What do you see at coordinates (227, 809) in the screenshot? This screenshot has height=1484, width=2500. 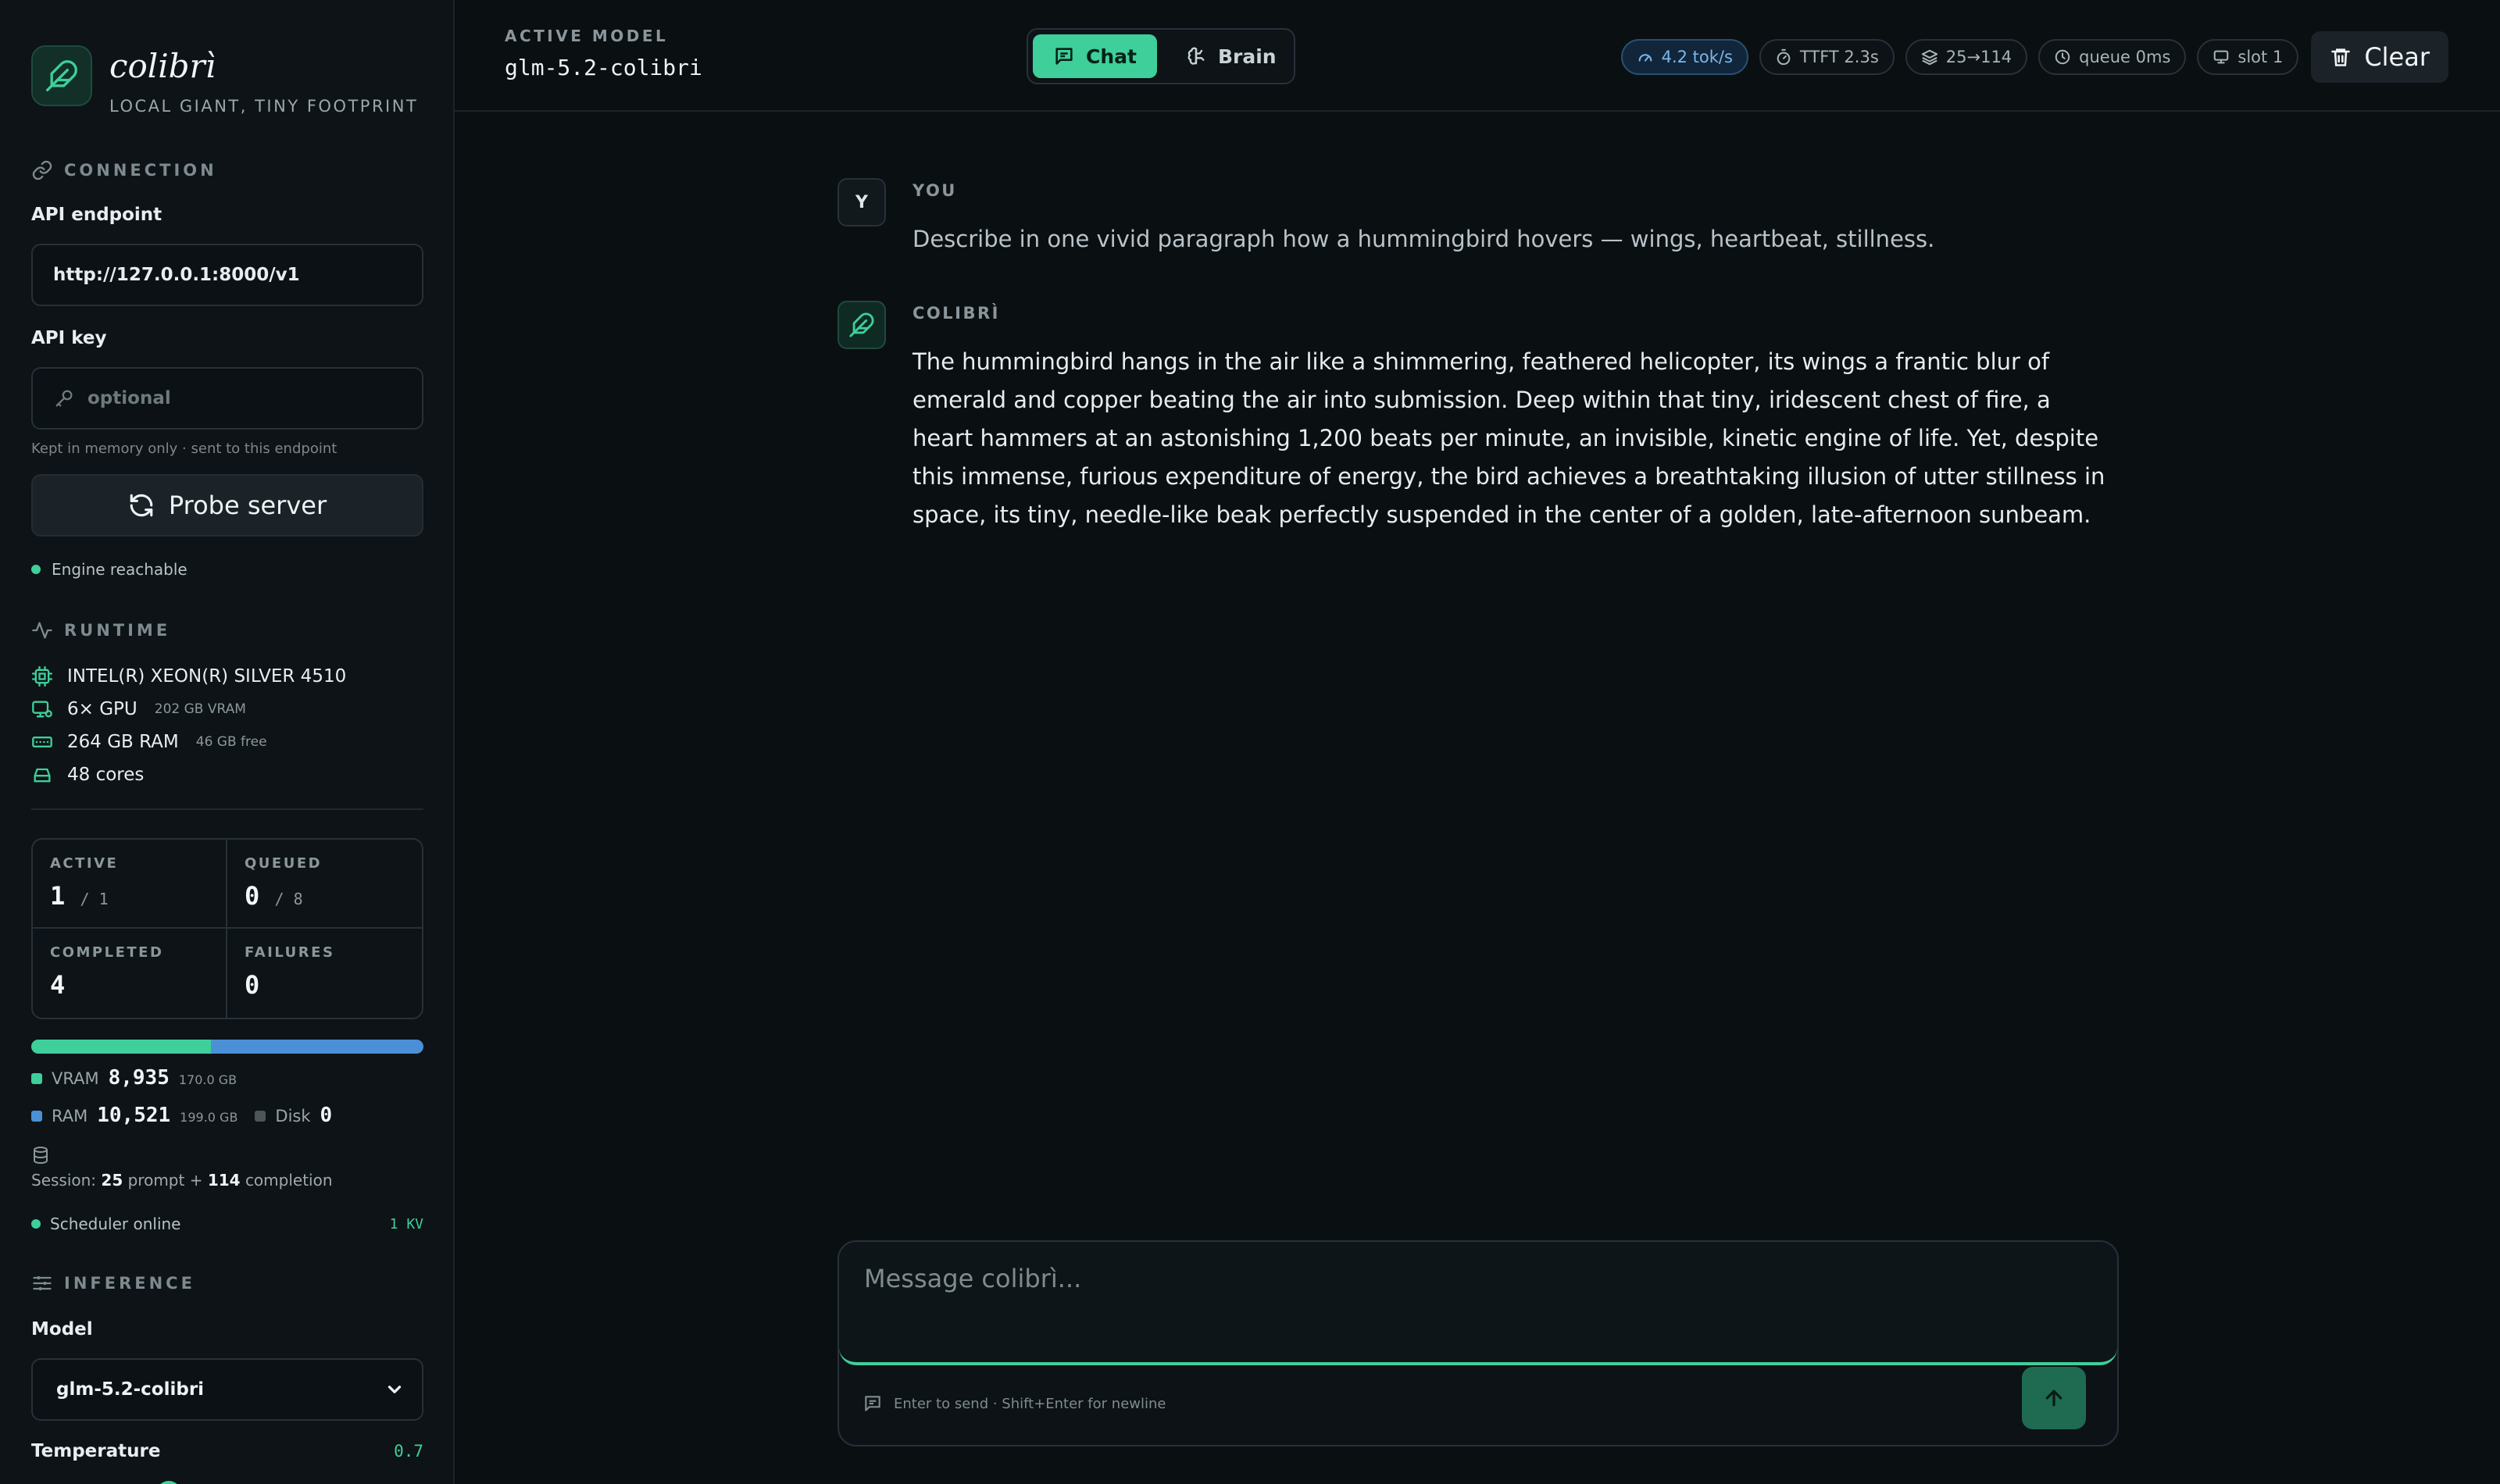 I see `runtime-divider` at bounding box center [227, 809].